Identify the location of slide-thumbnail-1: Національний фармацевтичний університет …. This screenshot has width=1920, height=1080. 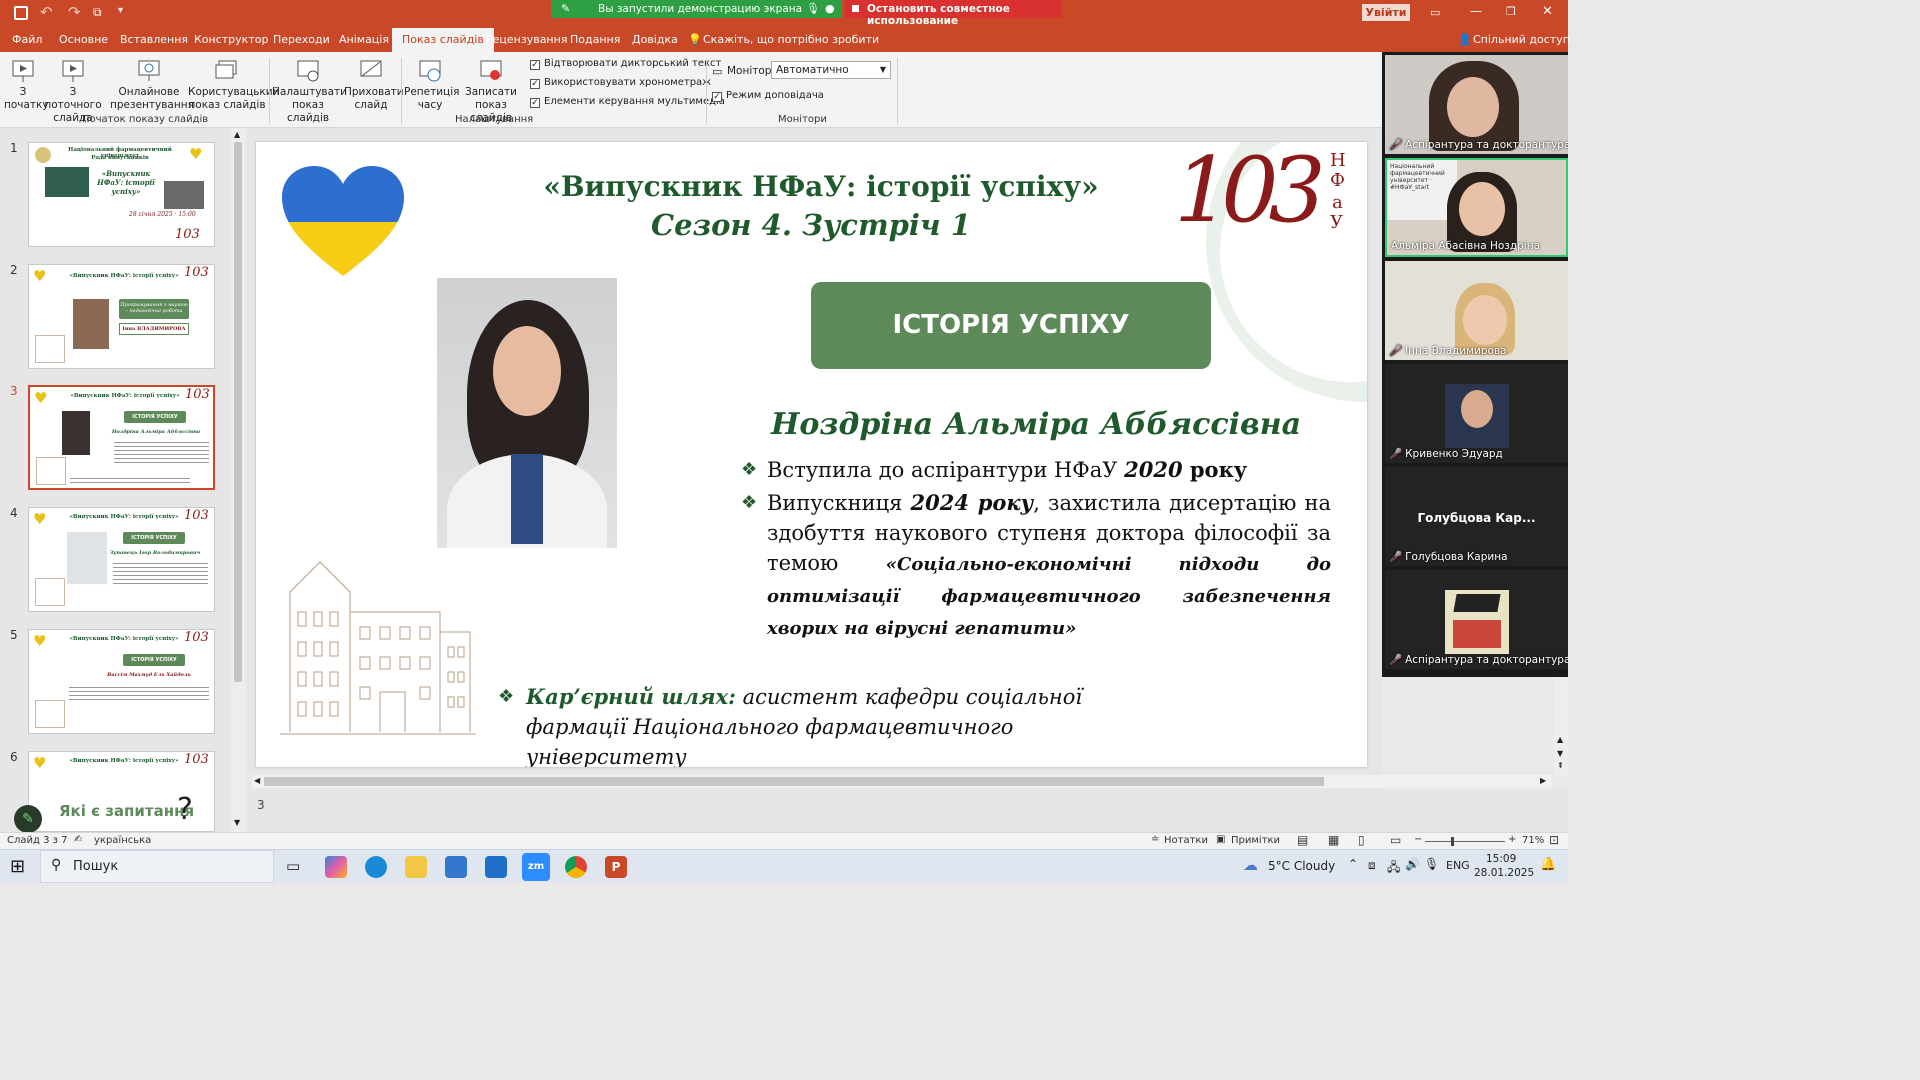
(121, 194).